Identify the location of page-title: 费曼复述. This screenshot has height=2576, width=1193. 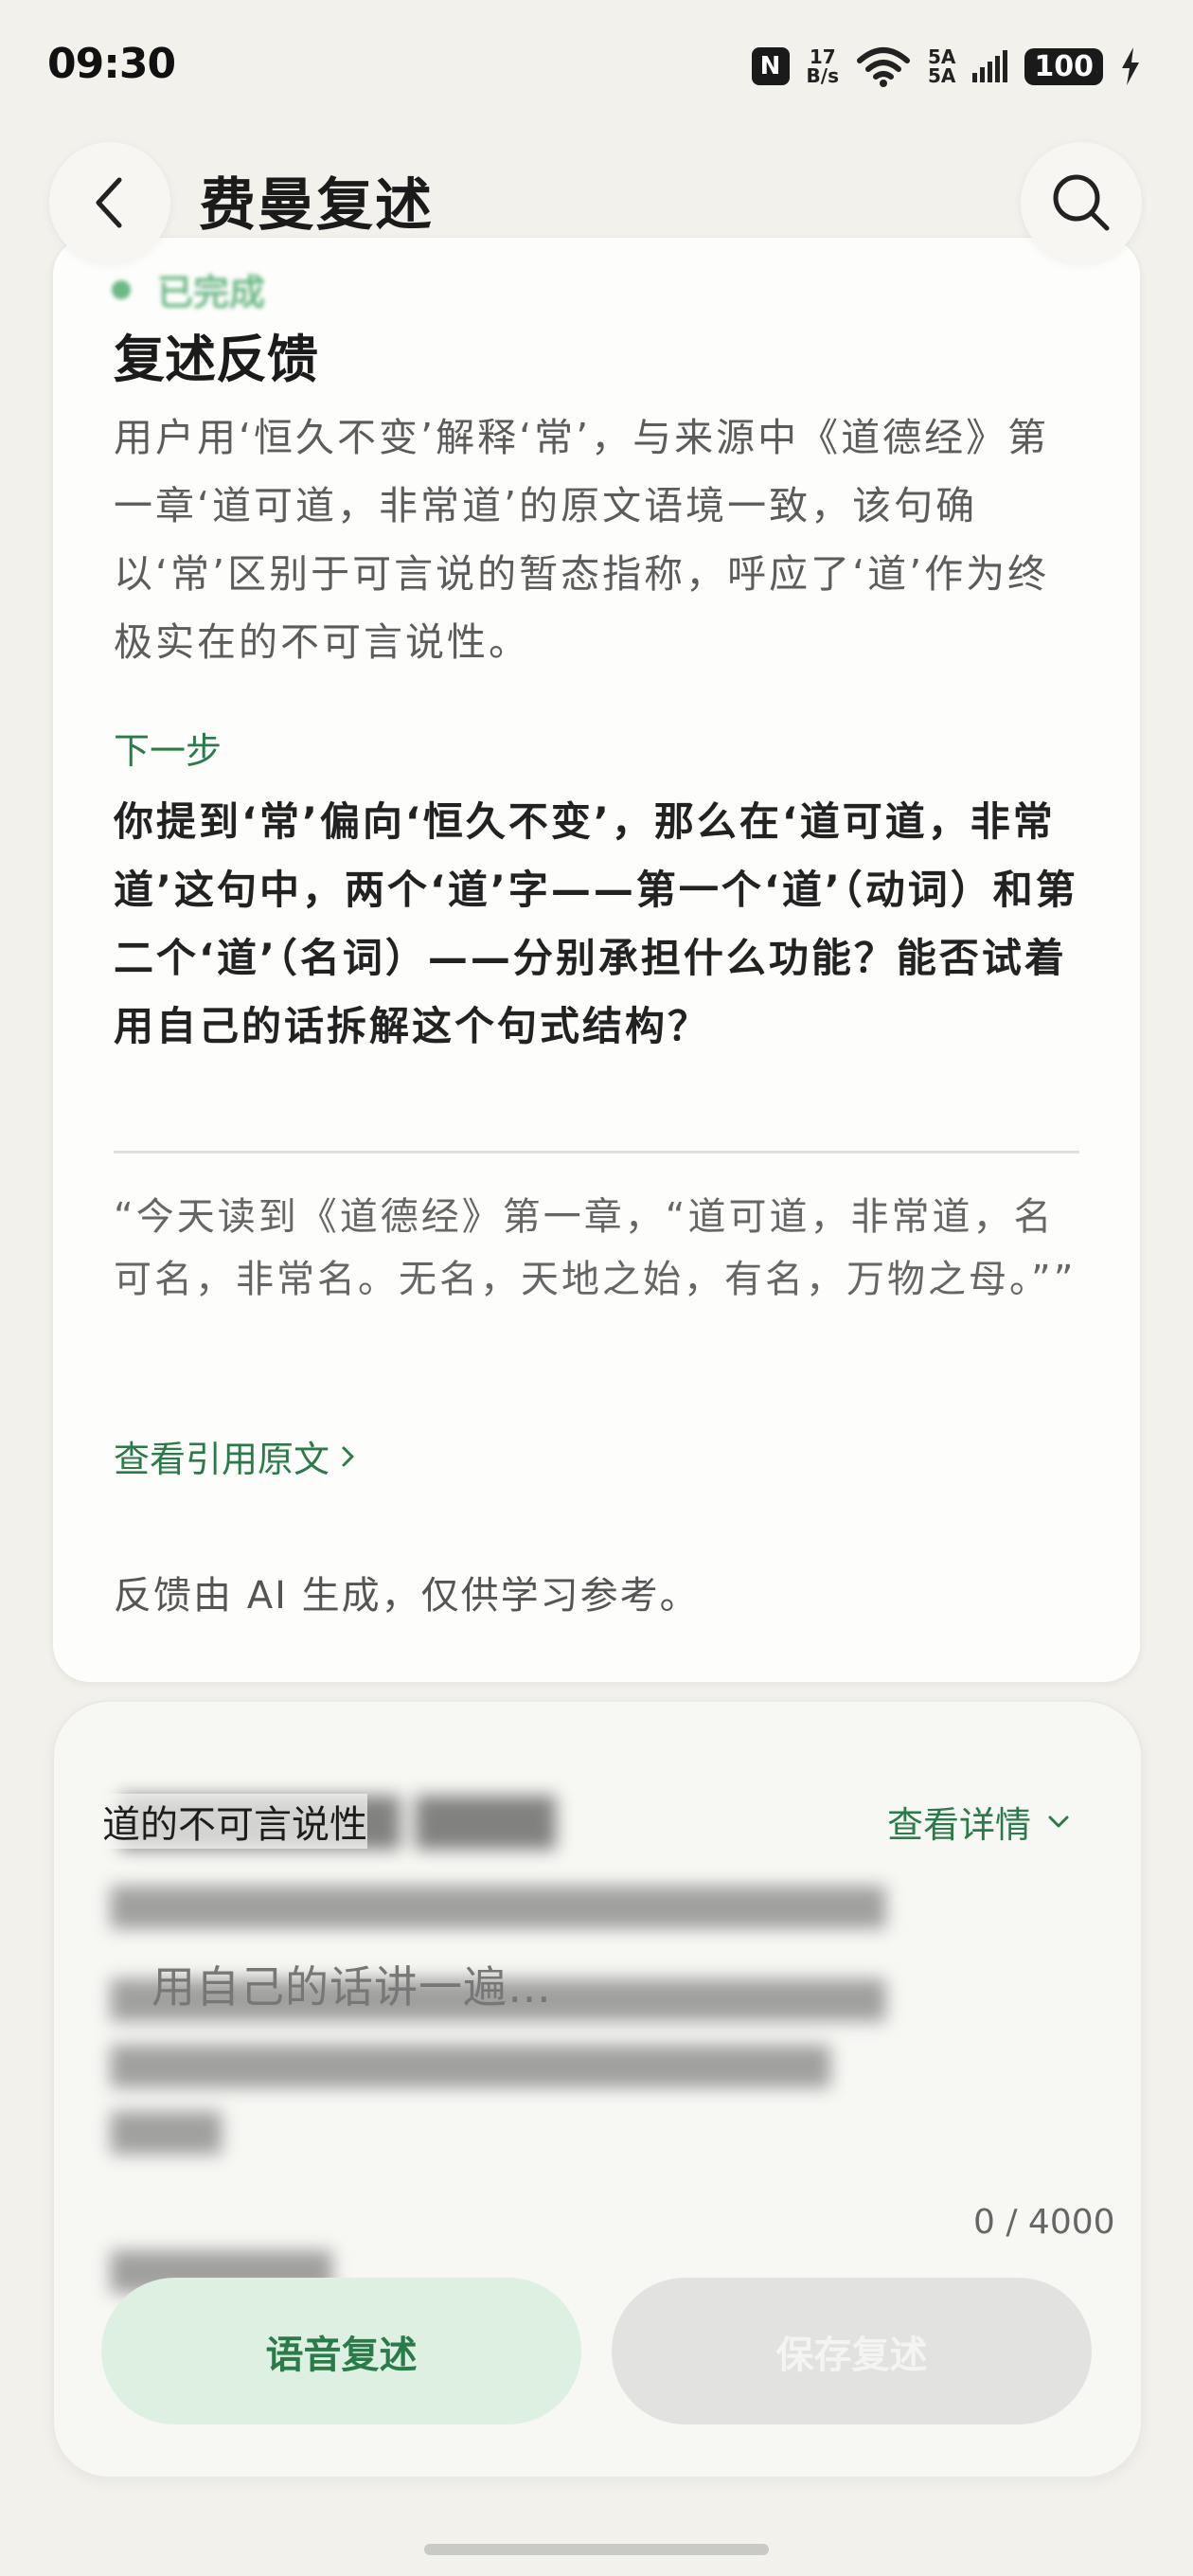
(316, 205).